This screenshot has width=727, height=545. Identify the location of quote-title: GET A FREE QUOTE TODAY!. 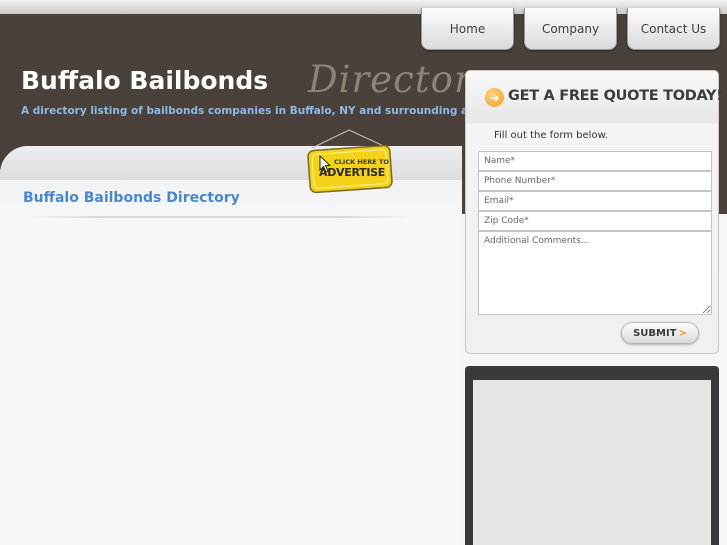
(615, 96).